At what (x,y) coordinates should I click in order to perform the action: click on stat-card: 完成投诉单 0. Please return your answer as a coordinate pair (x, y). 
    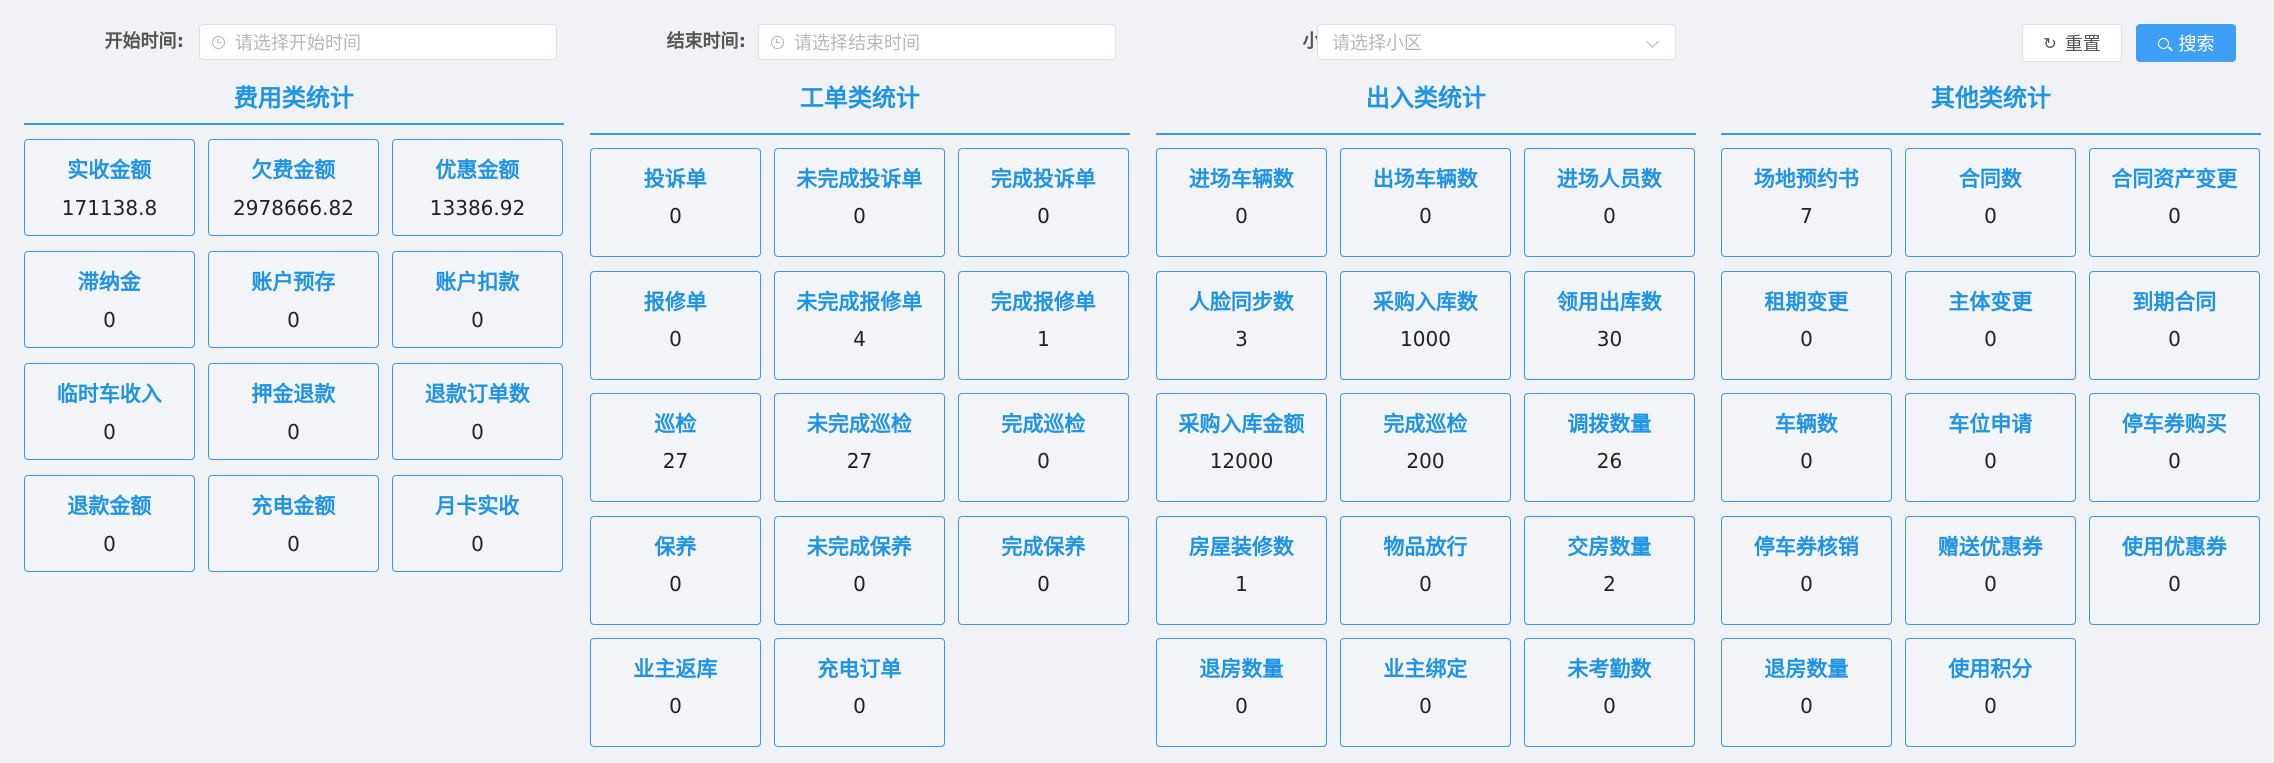
    Looking at the image, I should click on (1043, 202).